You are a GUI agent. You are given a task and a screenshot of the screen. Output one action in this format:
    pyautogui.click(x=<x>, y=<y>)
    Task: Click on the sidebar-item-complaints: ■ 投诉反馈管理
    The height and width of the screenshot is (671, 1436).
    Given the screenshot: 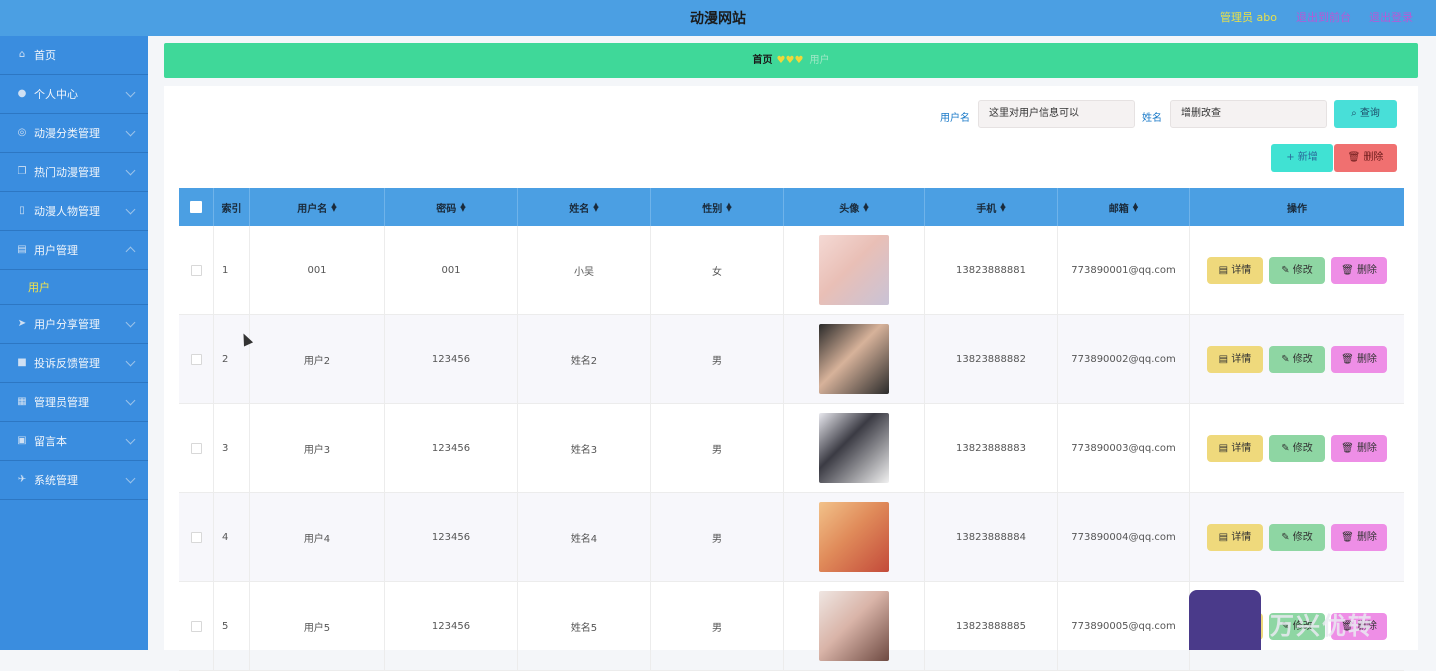 What is the action you would take?
    pyautogui.click(x=74, y=363)
    